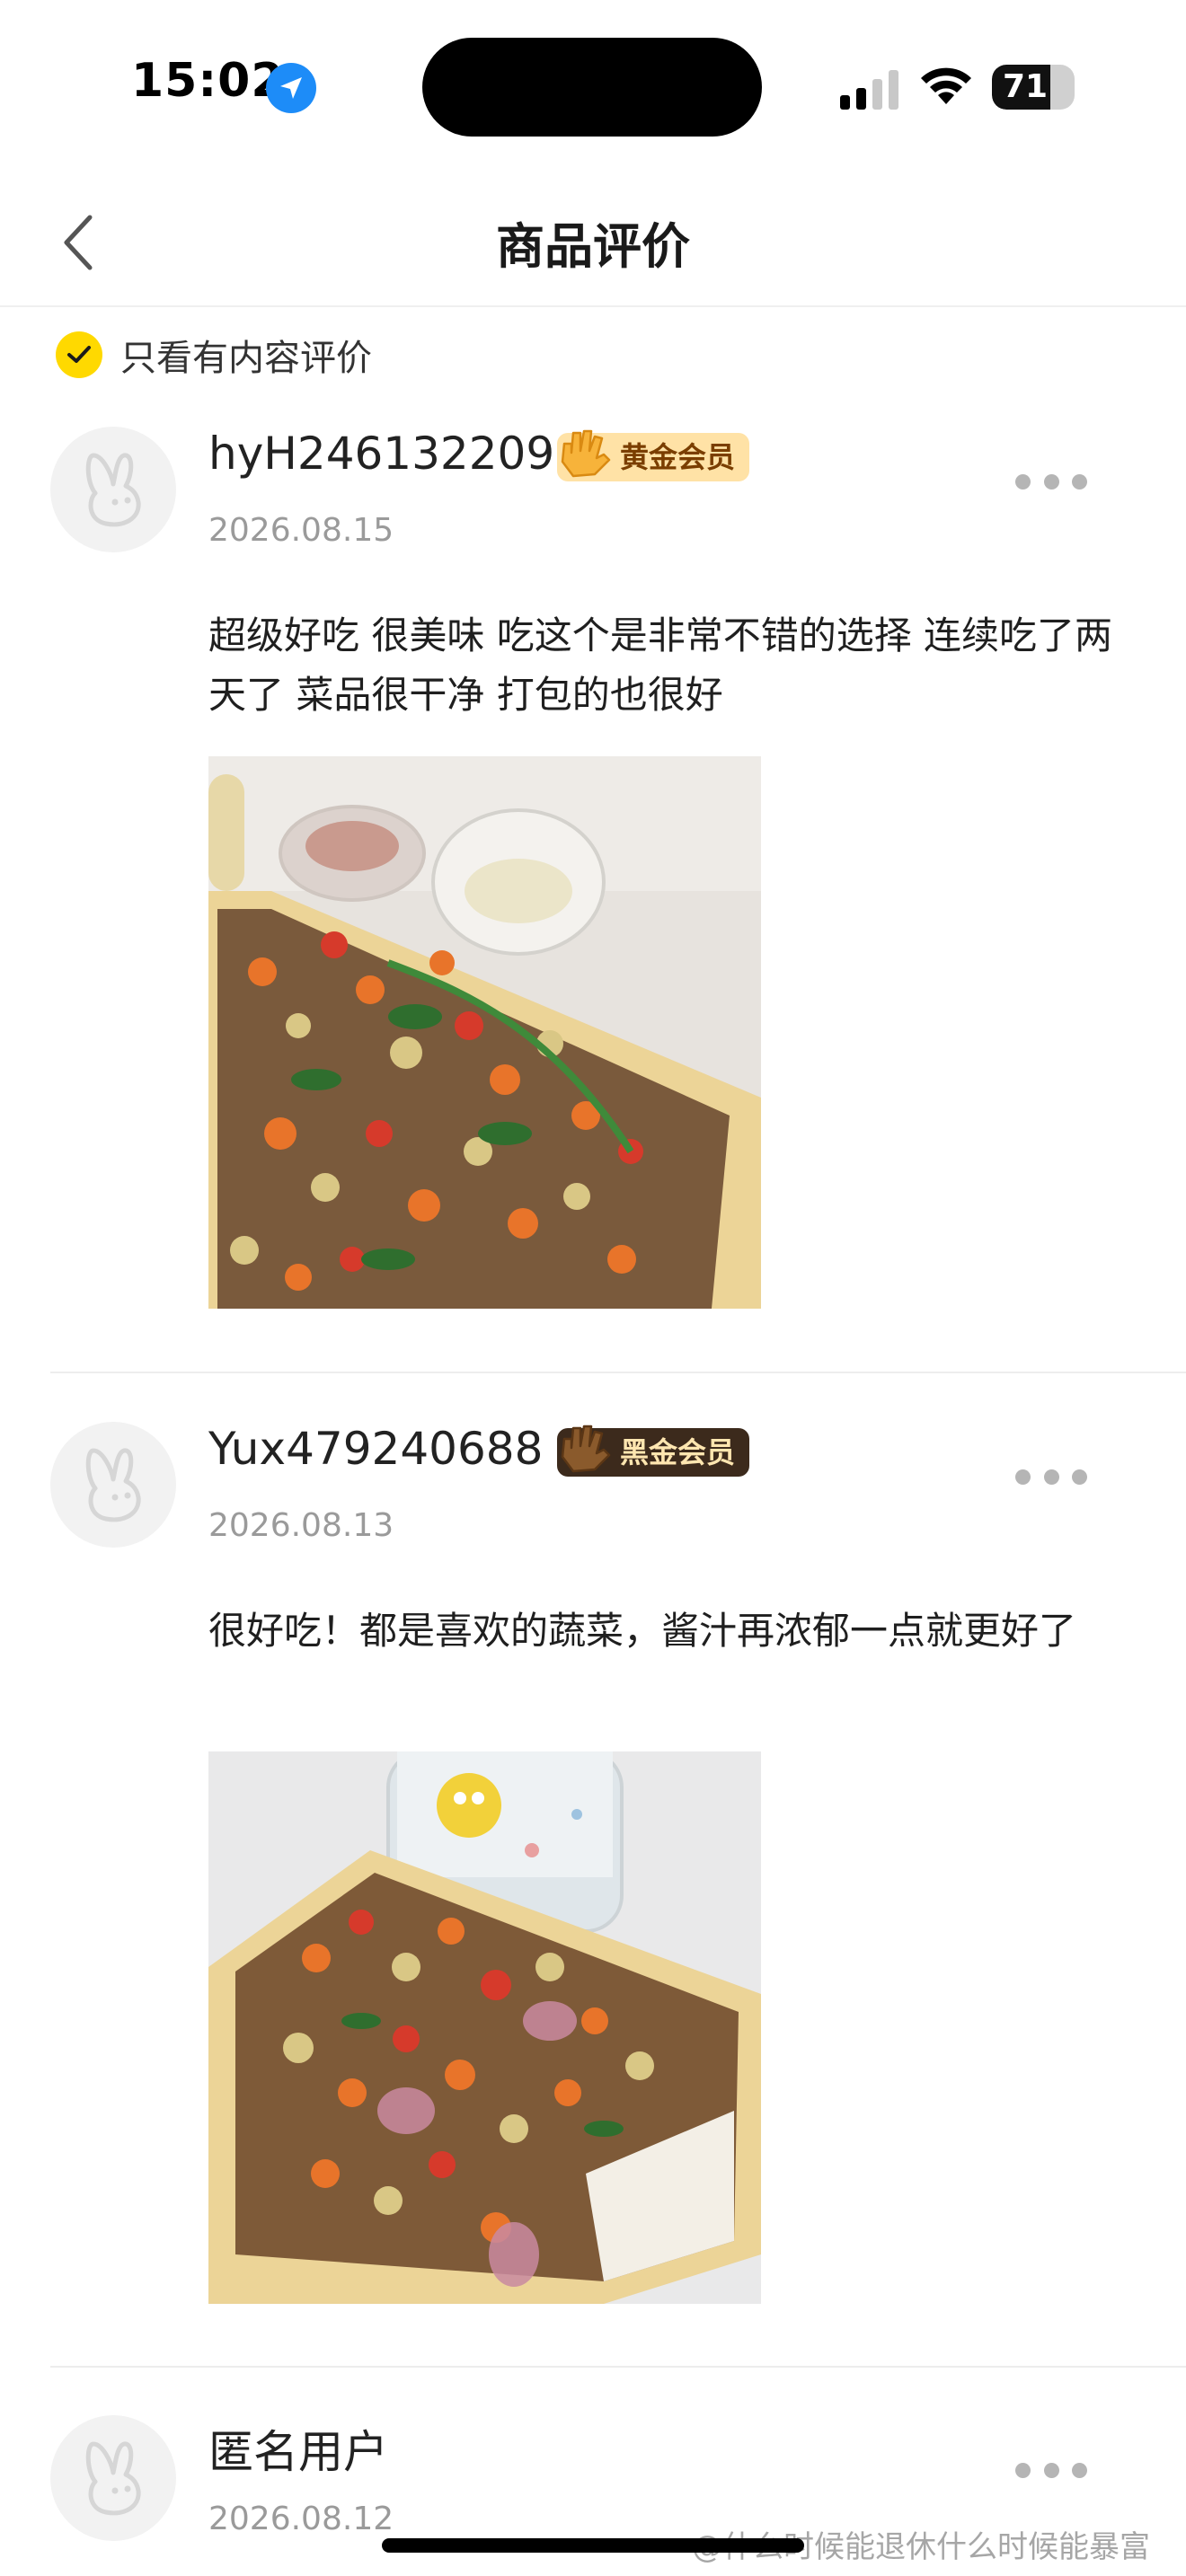  What do you see at coordinates (946, 85) in the screenshot?
I see `wifi-icon` at bounding box center [946, 85].